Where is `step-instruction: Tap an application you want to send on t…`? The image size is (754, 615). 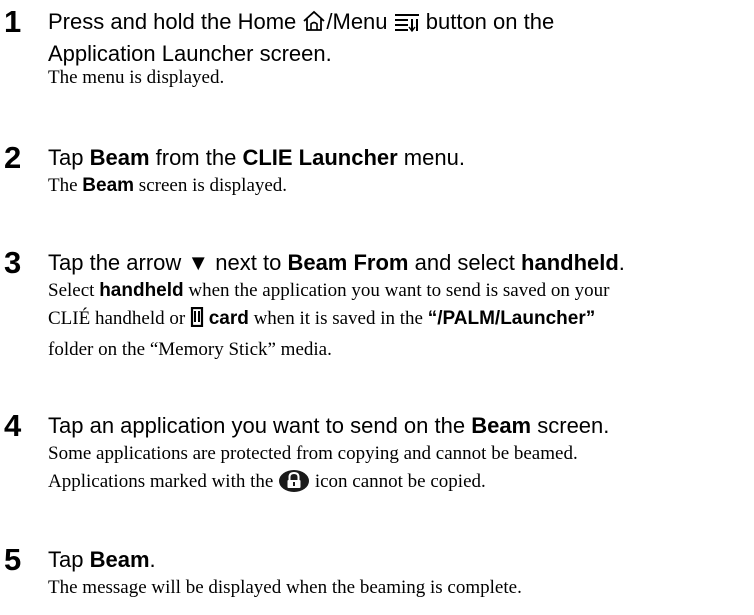
step-instruction: Tap an application you want to send on t… is located at coordinates (329, 425).